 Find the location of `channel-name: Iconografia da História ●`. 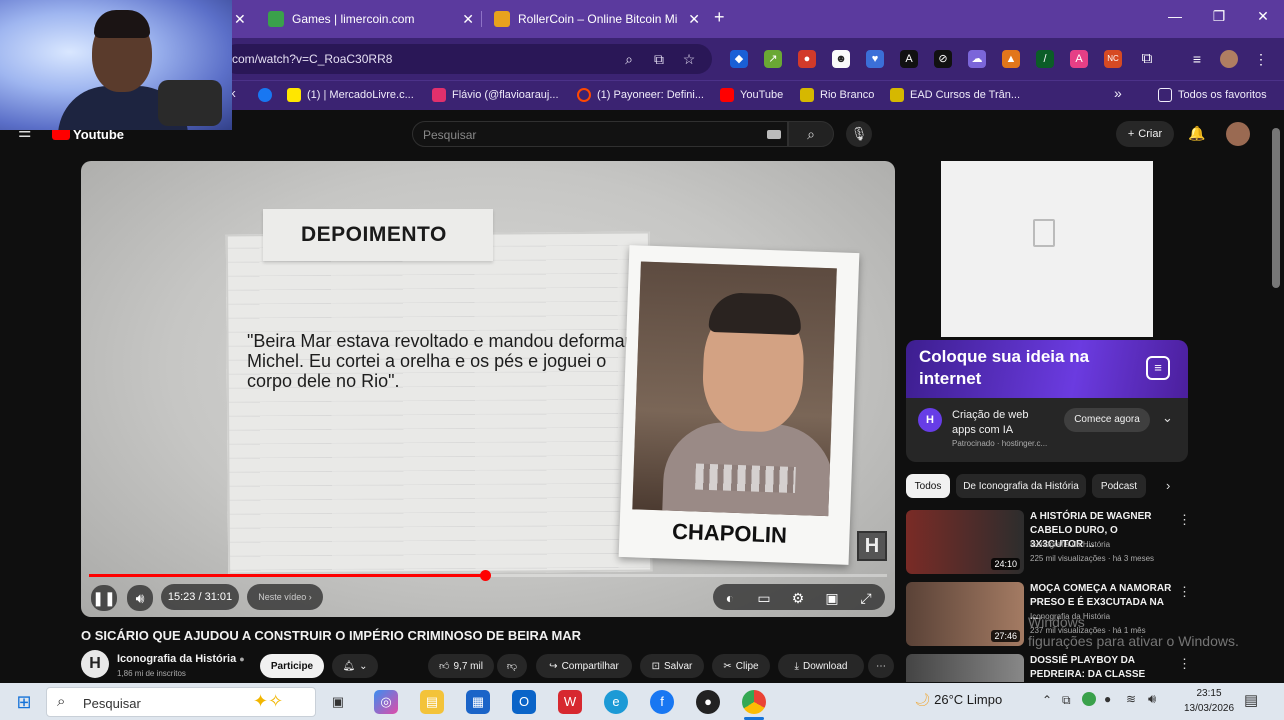

channel-name: Iconografia da História ● is located at coordinates (181, 659).